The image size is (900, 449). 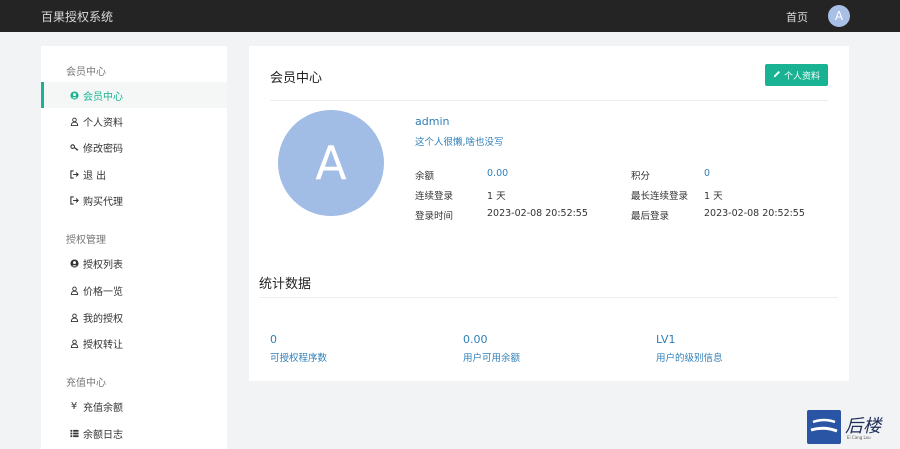 I want to click on key-icon, so click(x=74, y=147).